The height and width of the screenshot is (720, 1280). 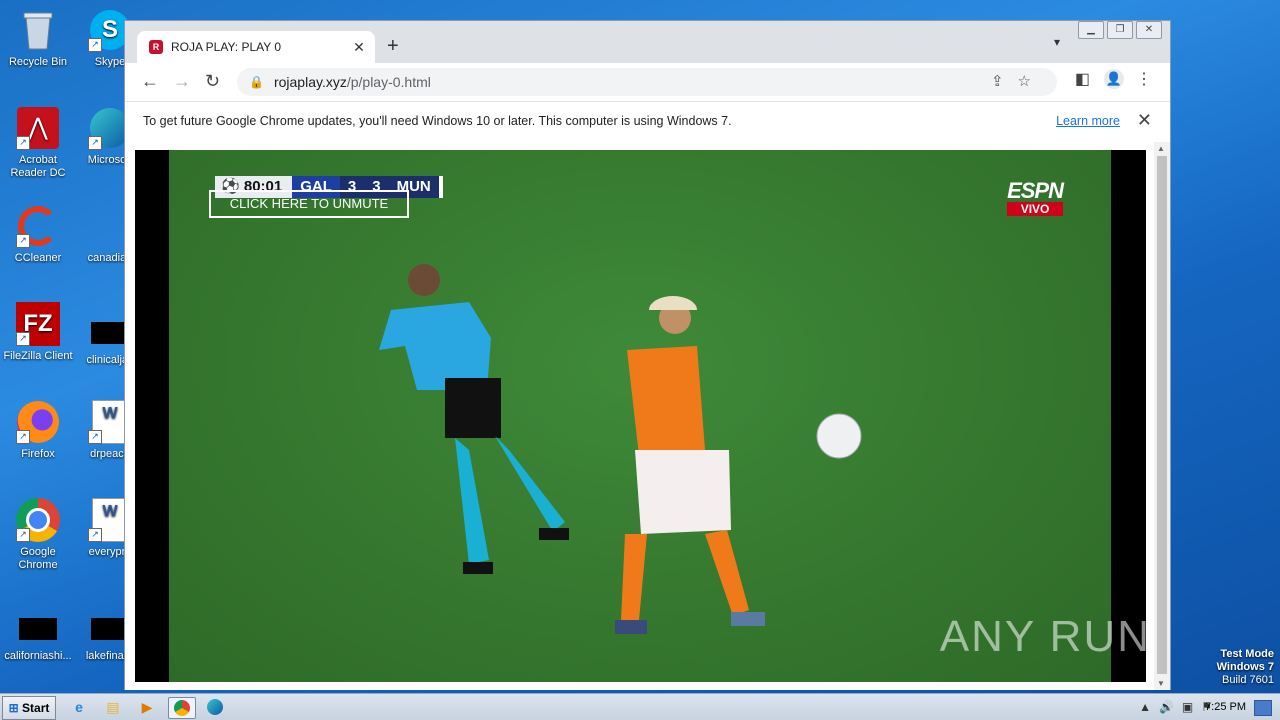 What do you see at coordinates (38, 324) in the screenshot?
I see `filezilla-icon: FZ ↗` at bounding box center [38, 324].